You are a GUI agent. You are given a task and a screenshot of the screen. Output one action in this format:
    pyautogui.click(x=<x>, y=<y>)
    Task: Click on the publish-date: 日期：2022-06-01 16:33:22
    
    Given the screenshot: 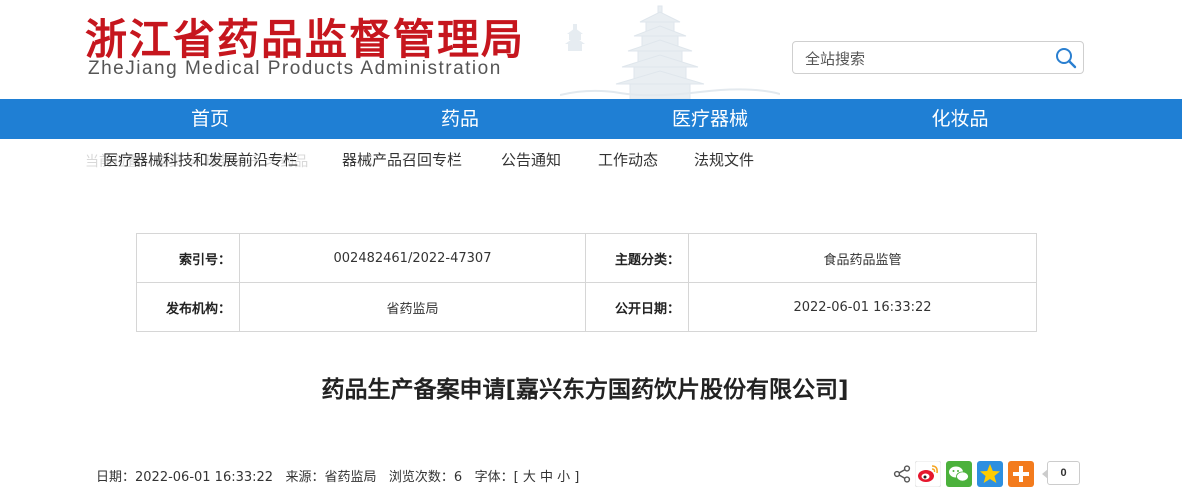 What is the action you would take?
    pyautogui.click(x=185, y=477)
    